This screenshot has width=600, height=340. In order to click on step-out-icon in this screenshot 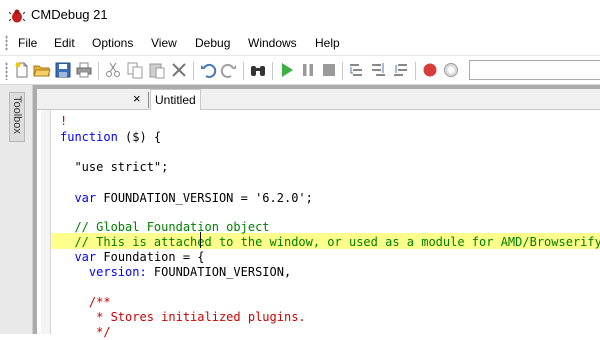, I will do `click(401, 70)`.